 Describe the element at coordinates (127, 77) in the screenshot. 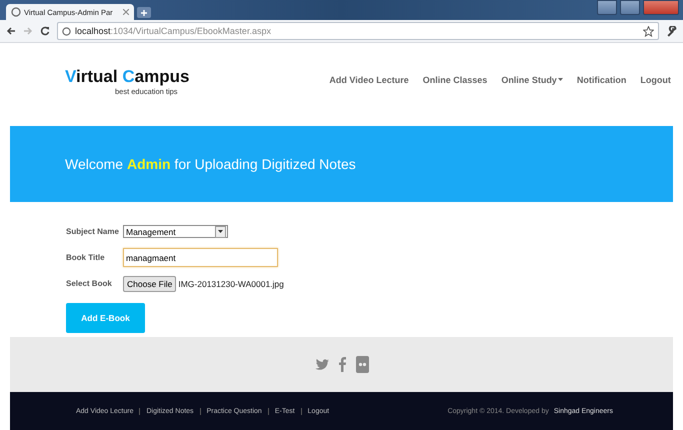

I see `site-logo: Virtual Campus` at that location.